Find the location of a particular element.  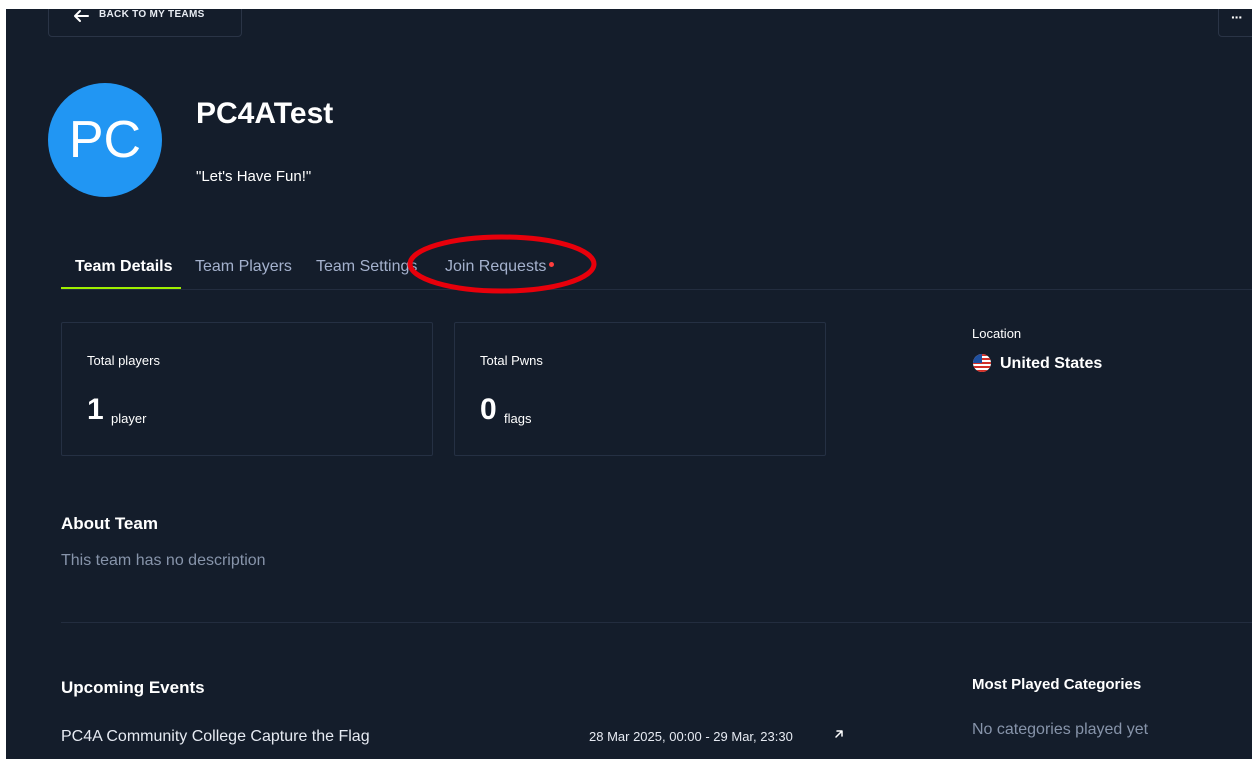

us-flag-icon is located at coordinates (982, 363).